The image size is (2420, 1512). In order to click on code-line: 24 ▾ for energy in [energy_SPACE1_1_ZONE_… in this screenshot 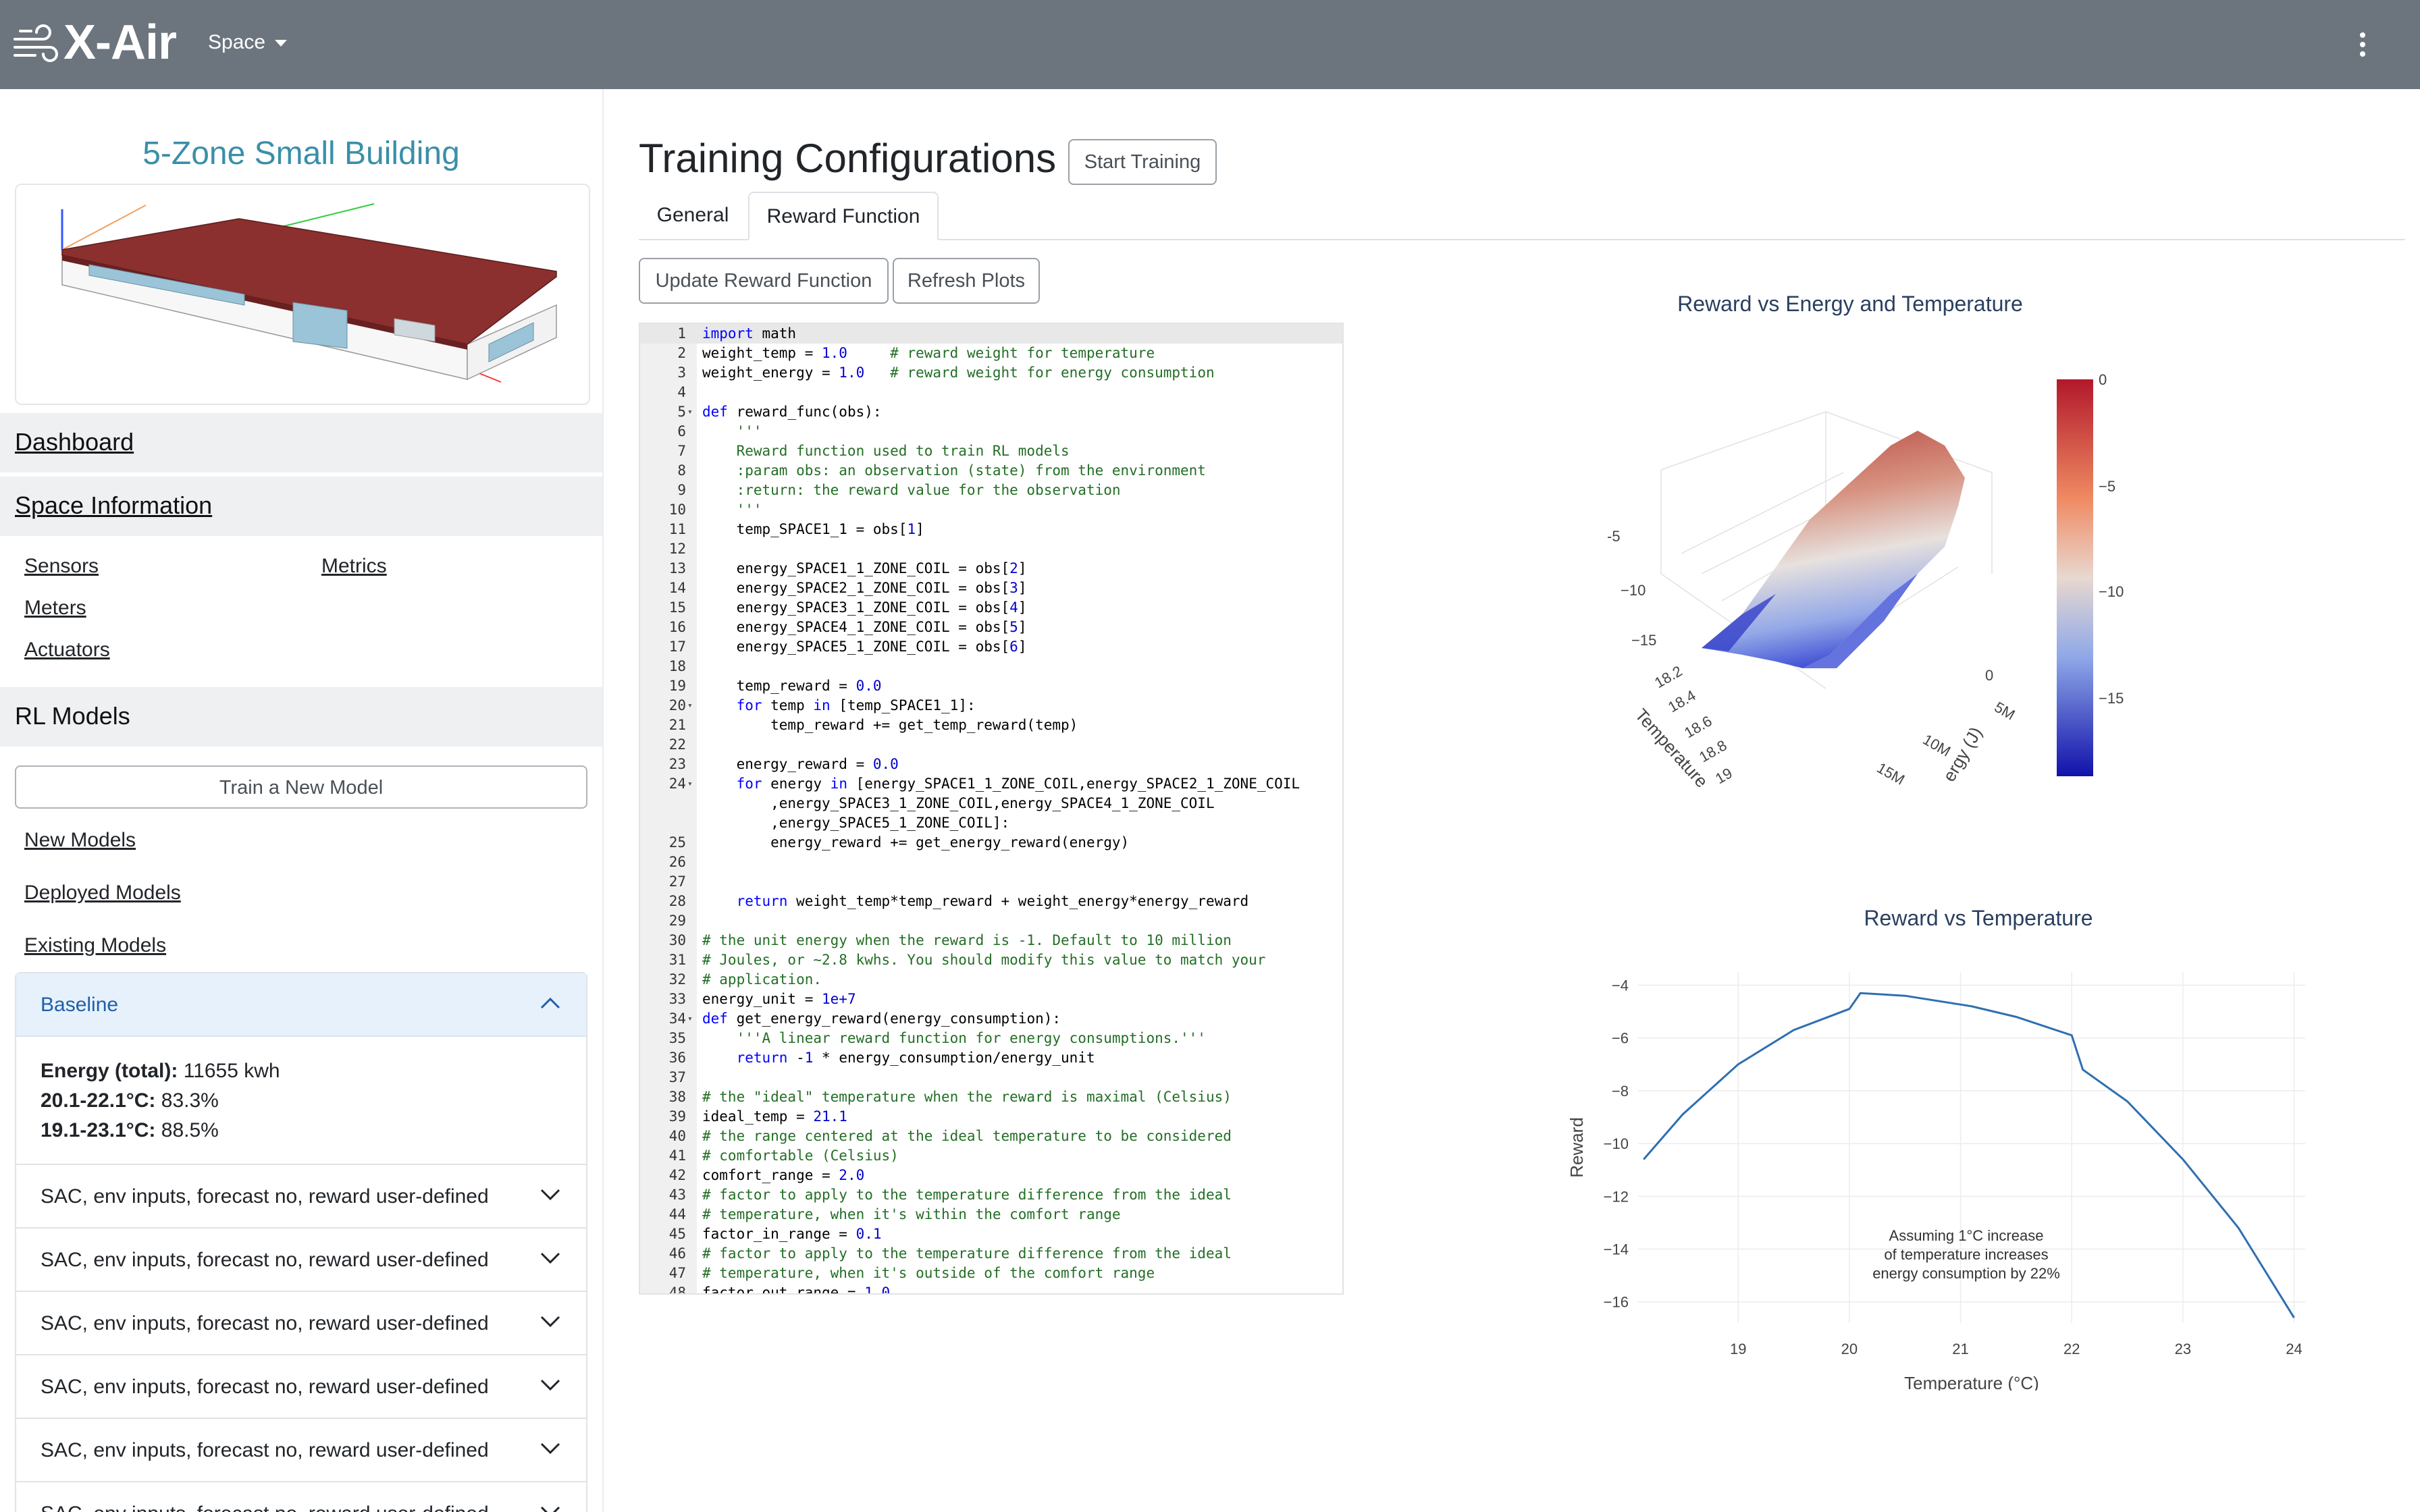, I will do `click(991, 784)`.